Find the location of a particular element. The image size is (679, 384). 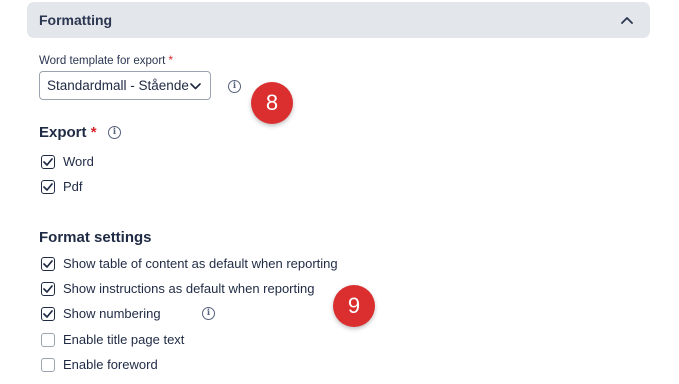

setting-show-numbering: Show numbering is located at coordinates (101, 313).